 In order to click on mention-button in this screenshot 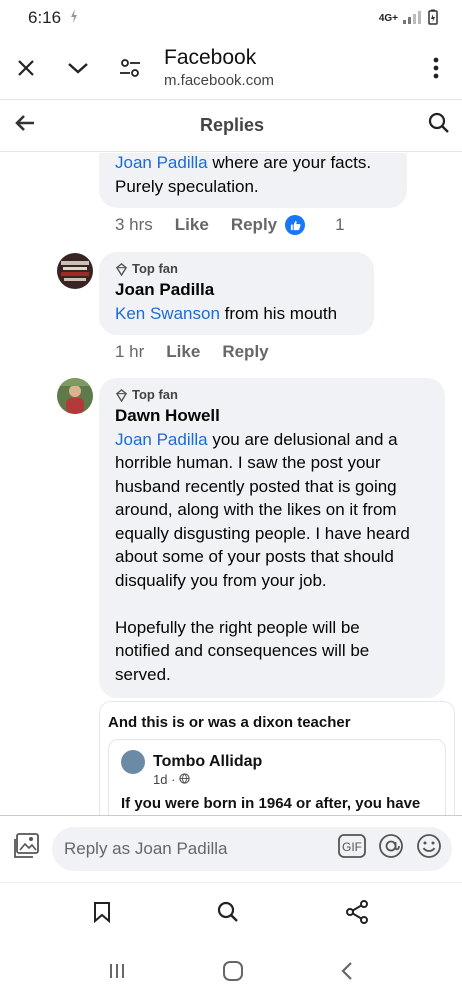, I will do `click(391, 848)`.